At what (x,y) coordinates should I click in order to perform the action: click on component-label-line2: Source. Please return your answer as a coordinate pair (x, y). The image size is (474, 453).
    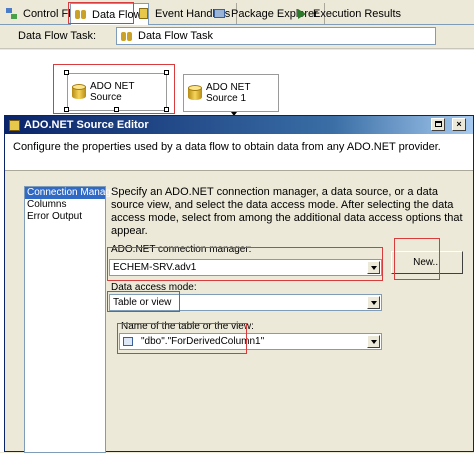
    Looking at the image, I should click on (106, 97).